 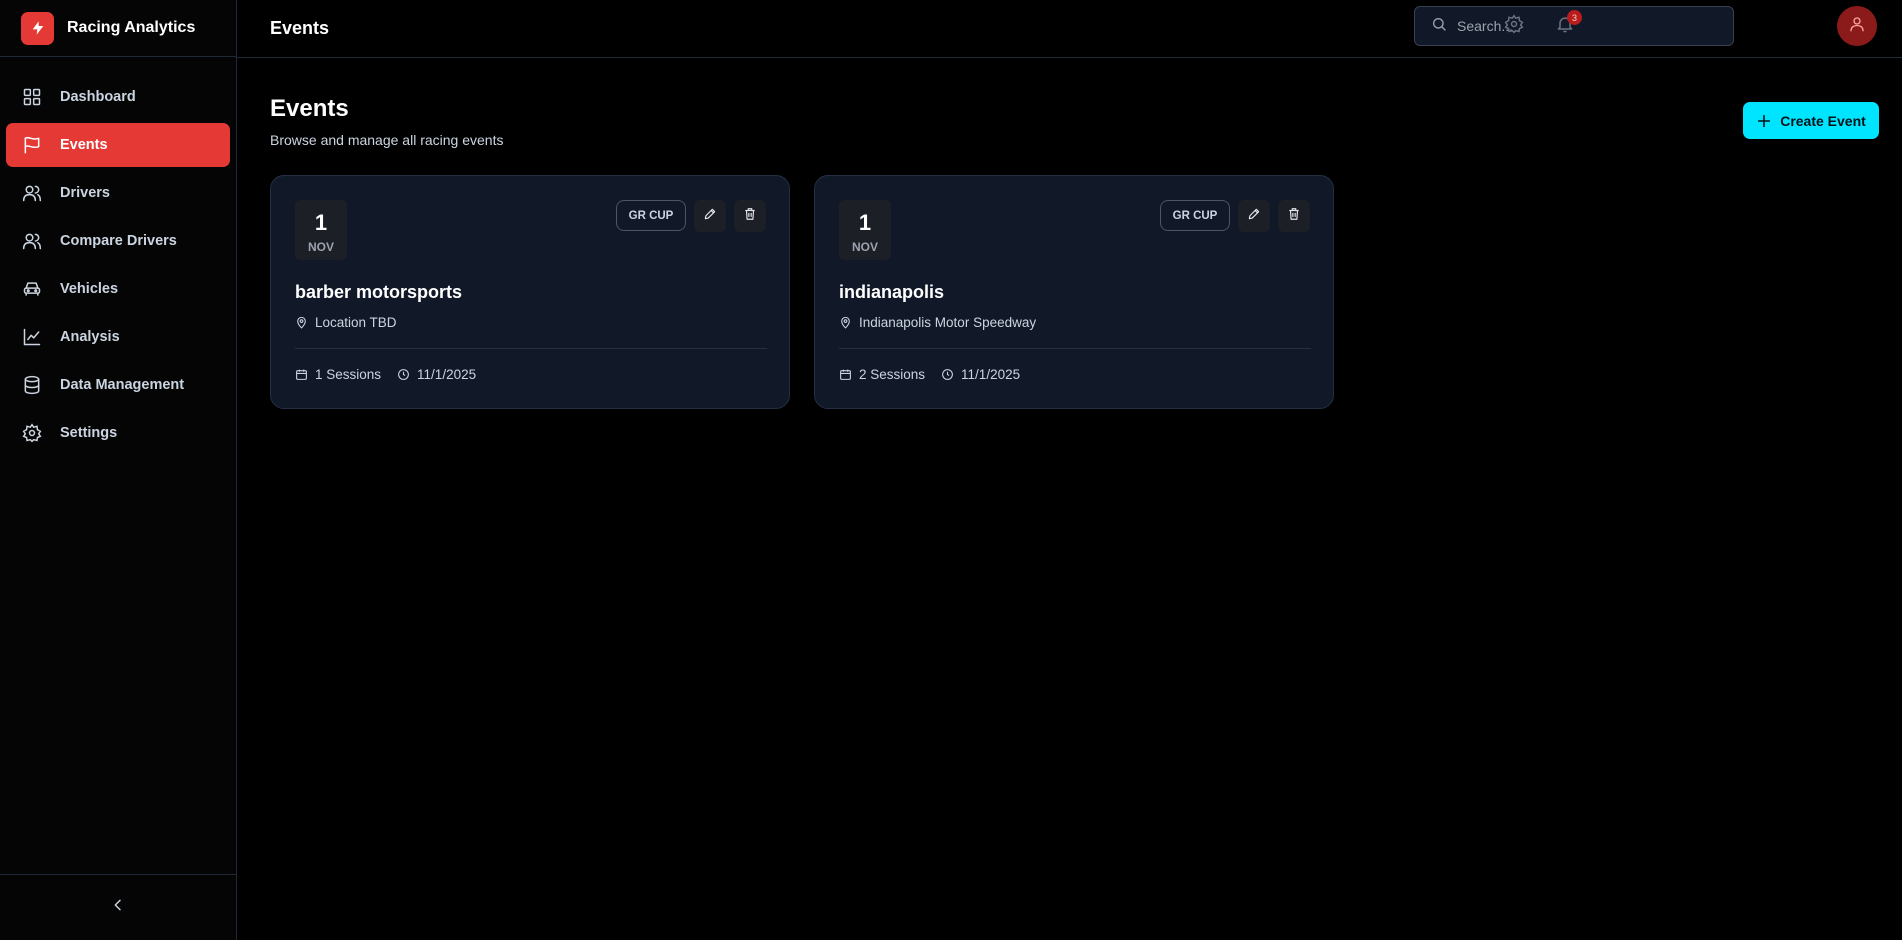 I want to click on notifications-button: 3, so click(x=1567, y=24).